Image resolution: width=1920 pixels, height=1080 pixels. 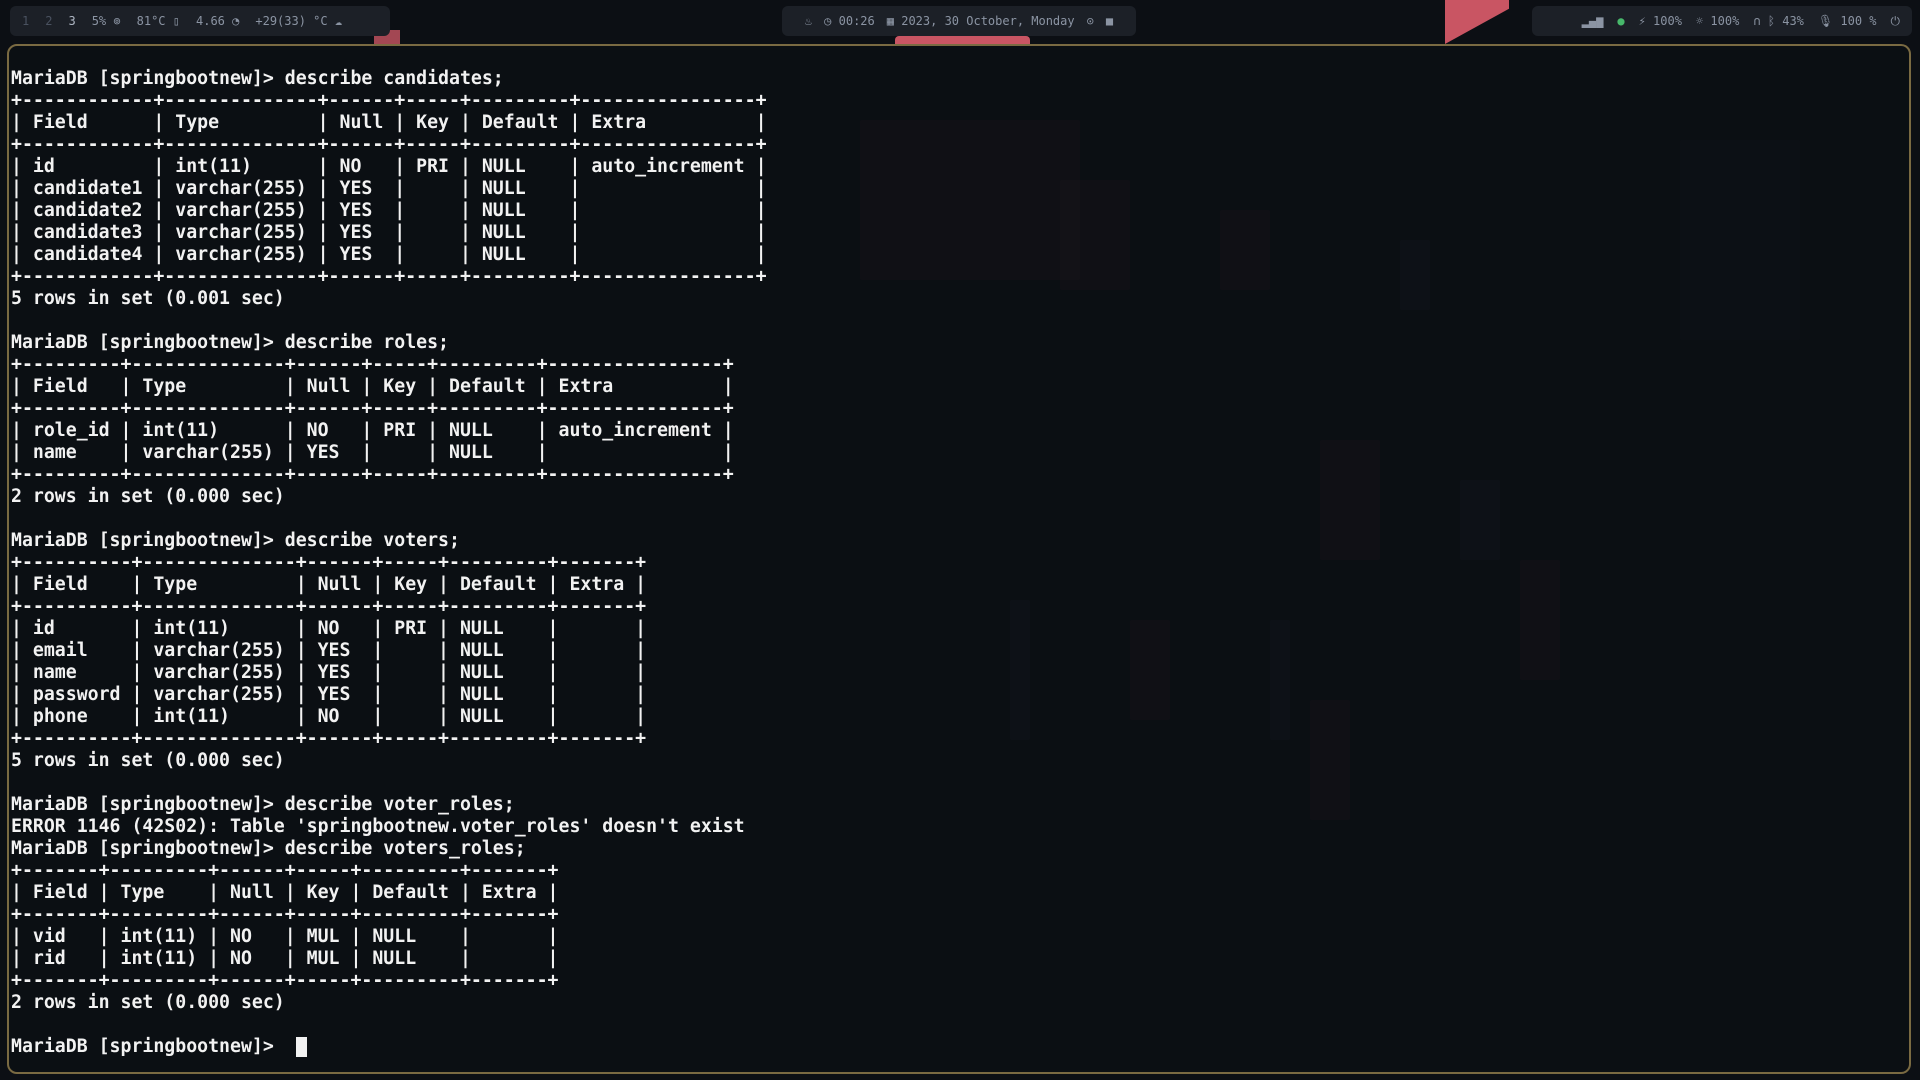 I want to click on status-group-left: 1 2 3 5% ⊚ 81°C ▯ 4.66 ◔ +29(33) °C ☁, so click(x=200, y=21).